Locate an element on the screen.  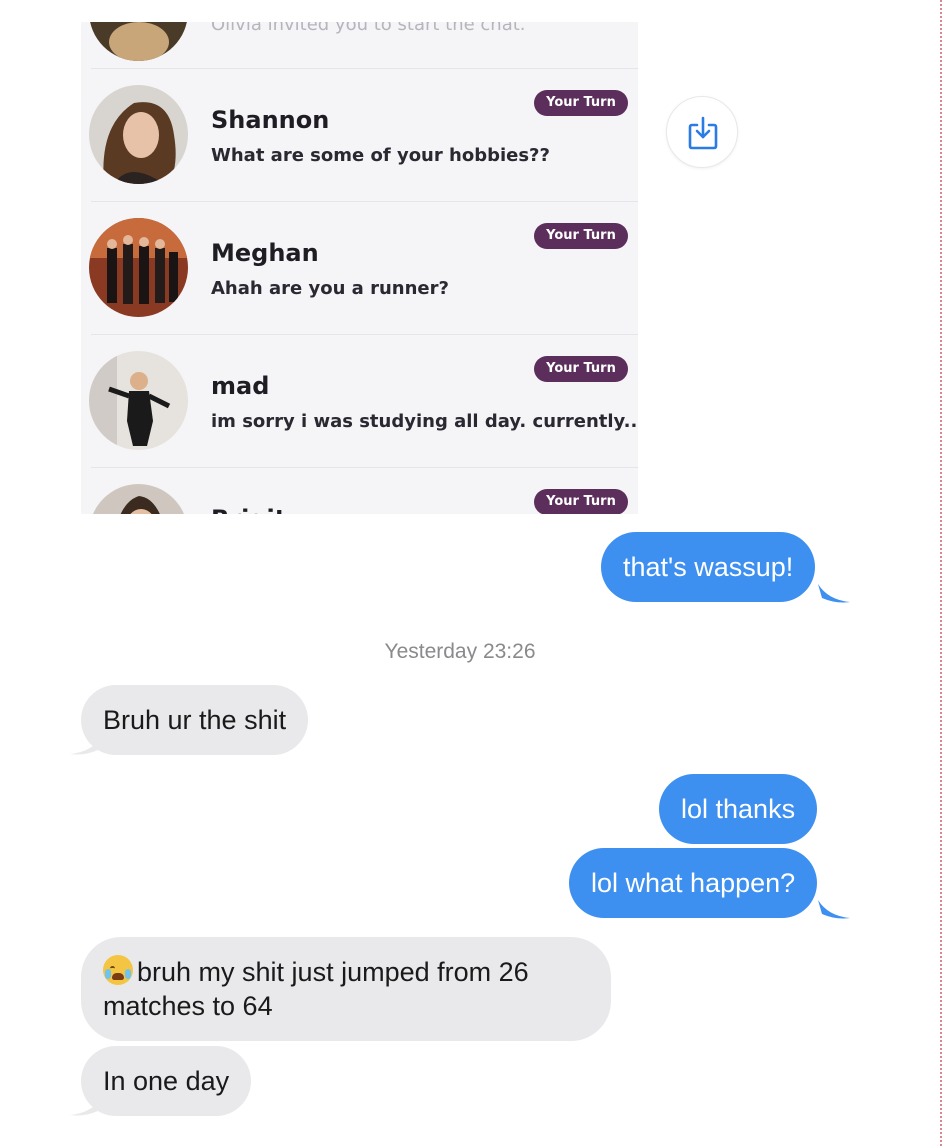
match-row-meghan: Meghan Ahah are you a runner? Your Turn is located at coordinates (359, 267).